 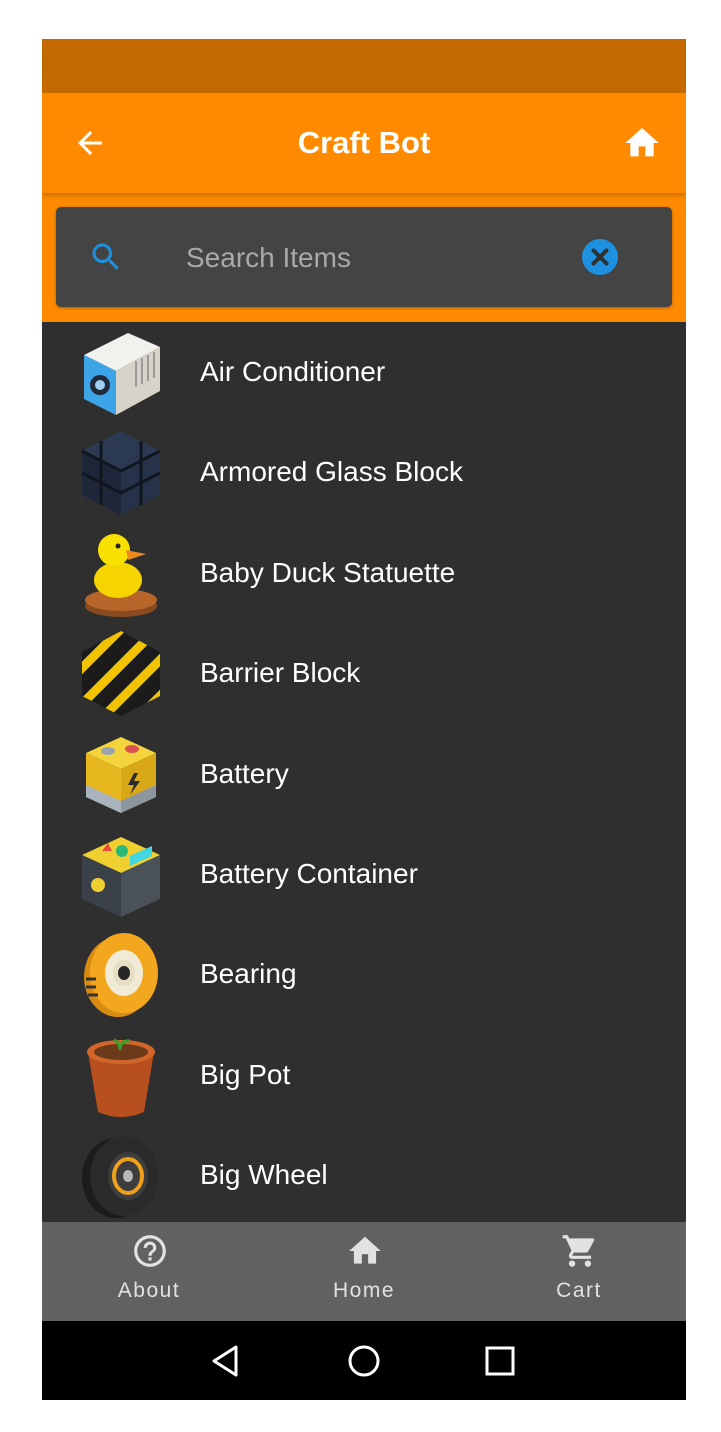 I want to click on barrier-block-icon, so click(x=121, y=673).